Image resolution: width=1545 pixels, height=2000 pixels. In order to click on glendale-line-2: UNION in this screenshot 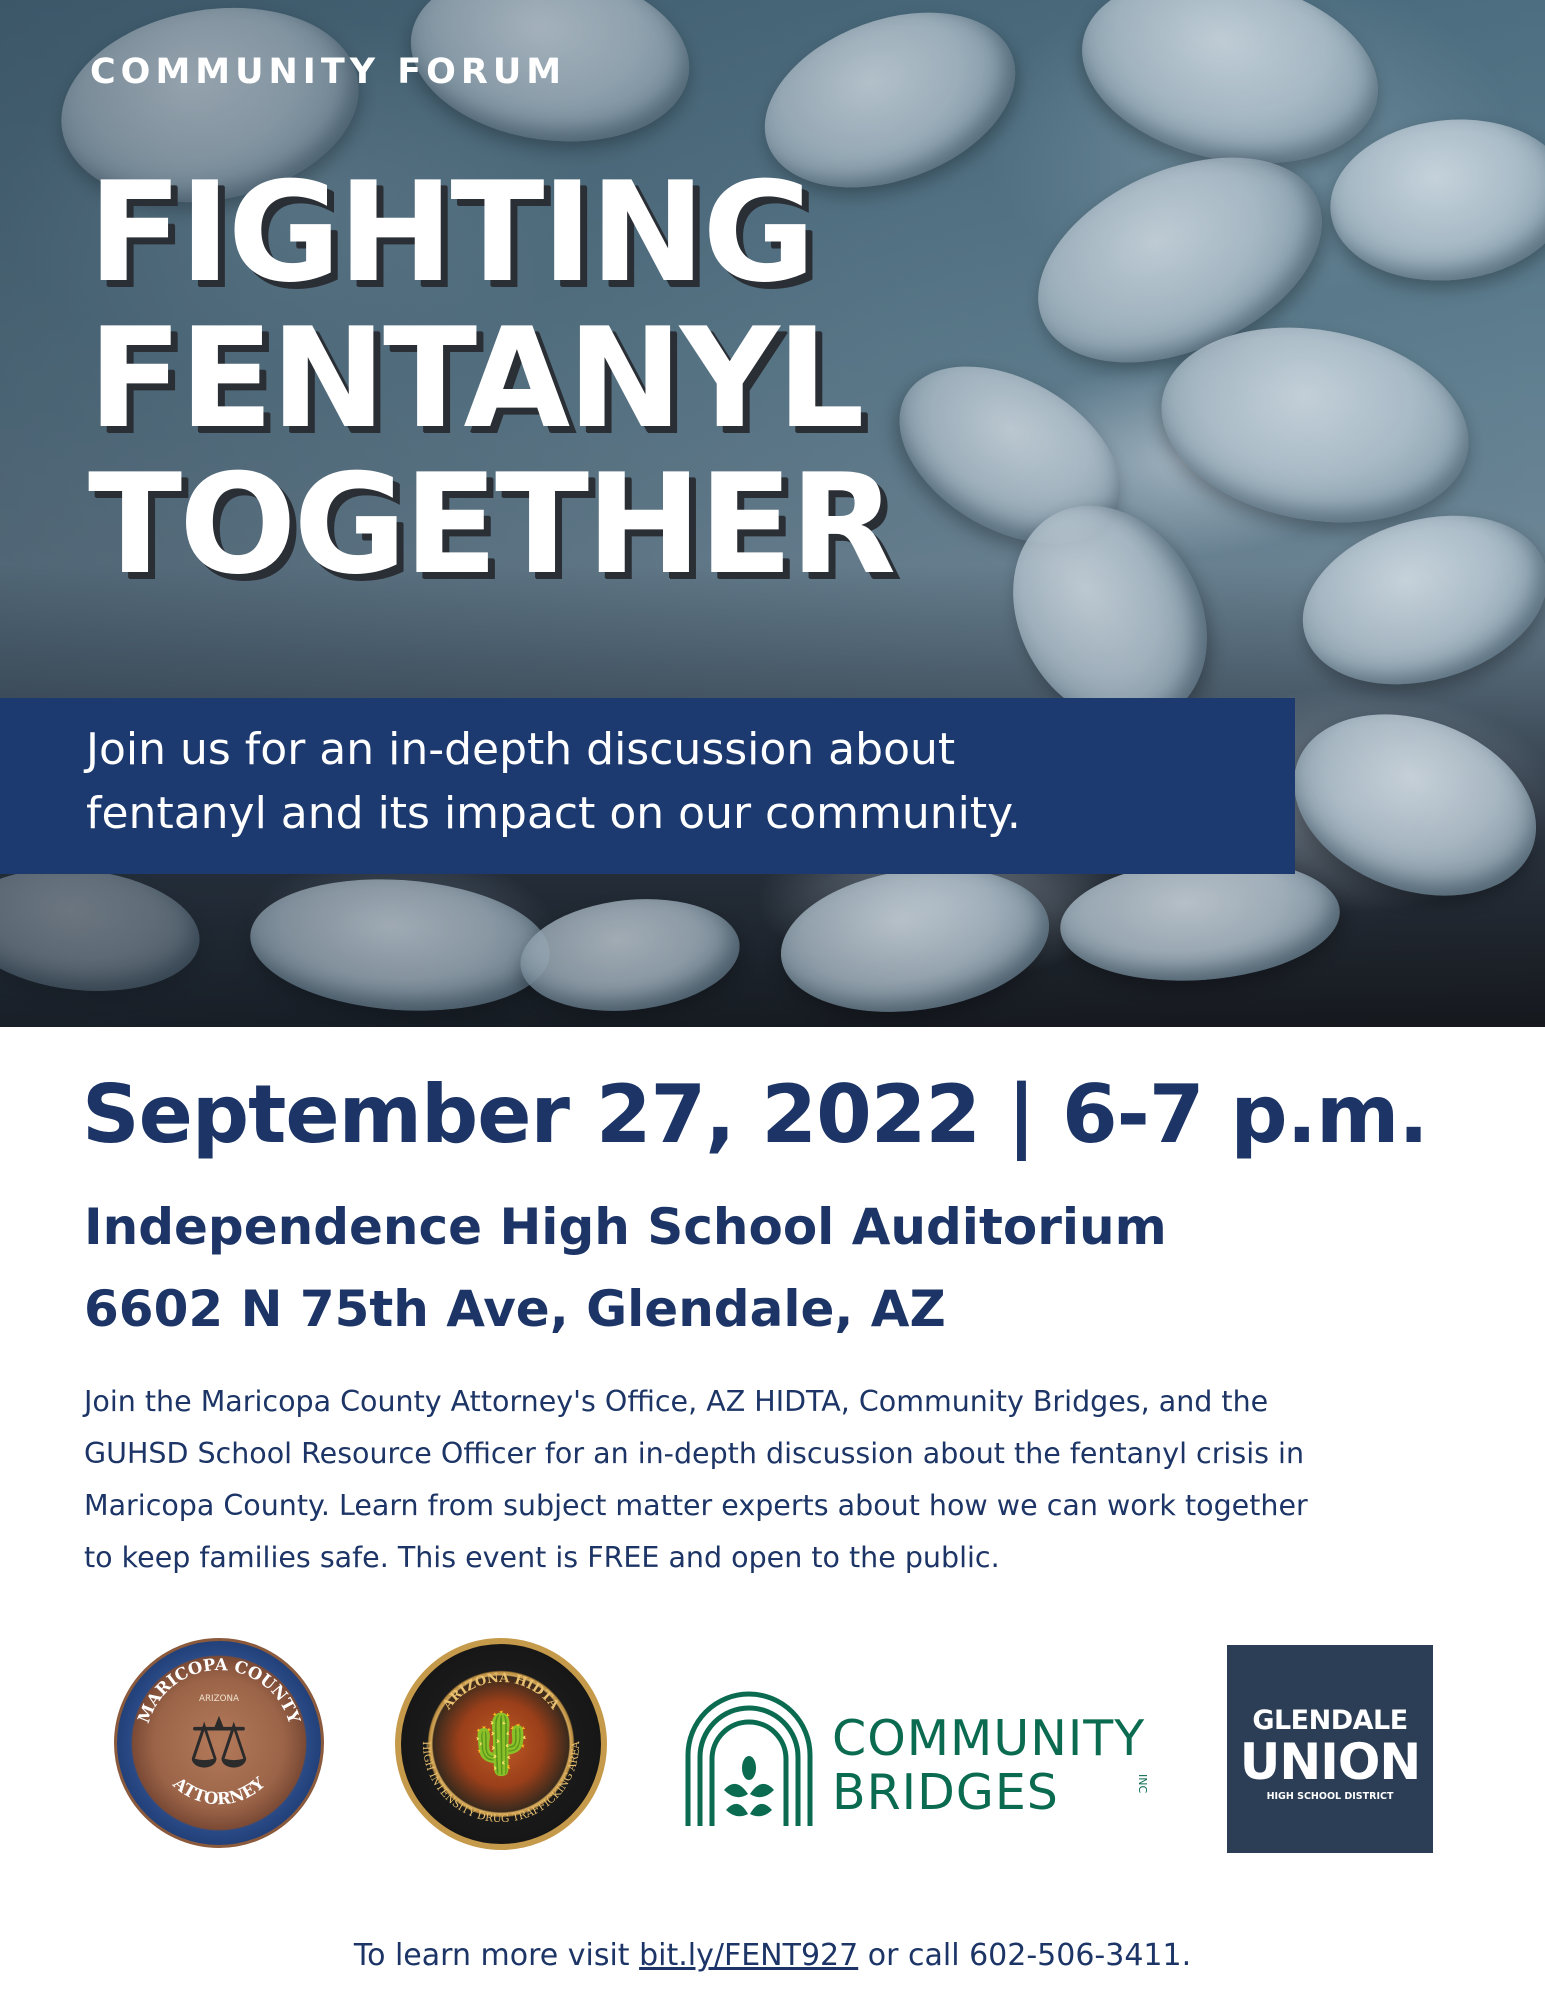, I will do `click(1330, 1762)`.